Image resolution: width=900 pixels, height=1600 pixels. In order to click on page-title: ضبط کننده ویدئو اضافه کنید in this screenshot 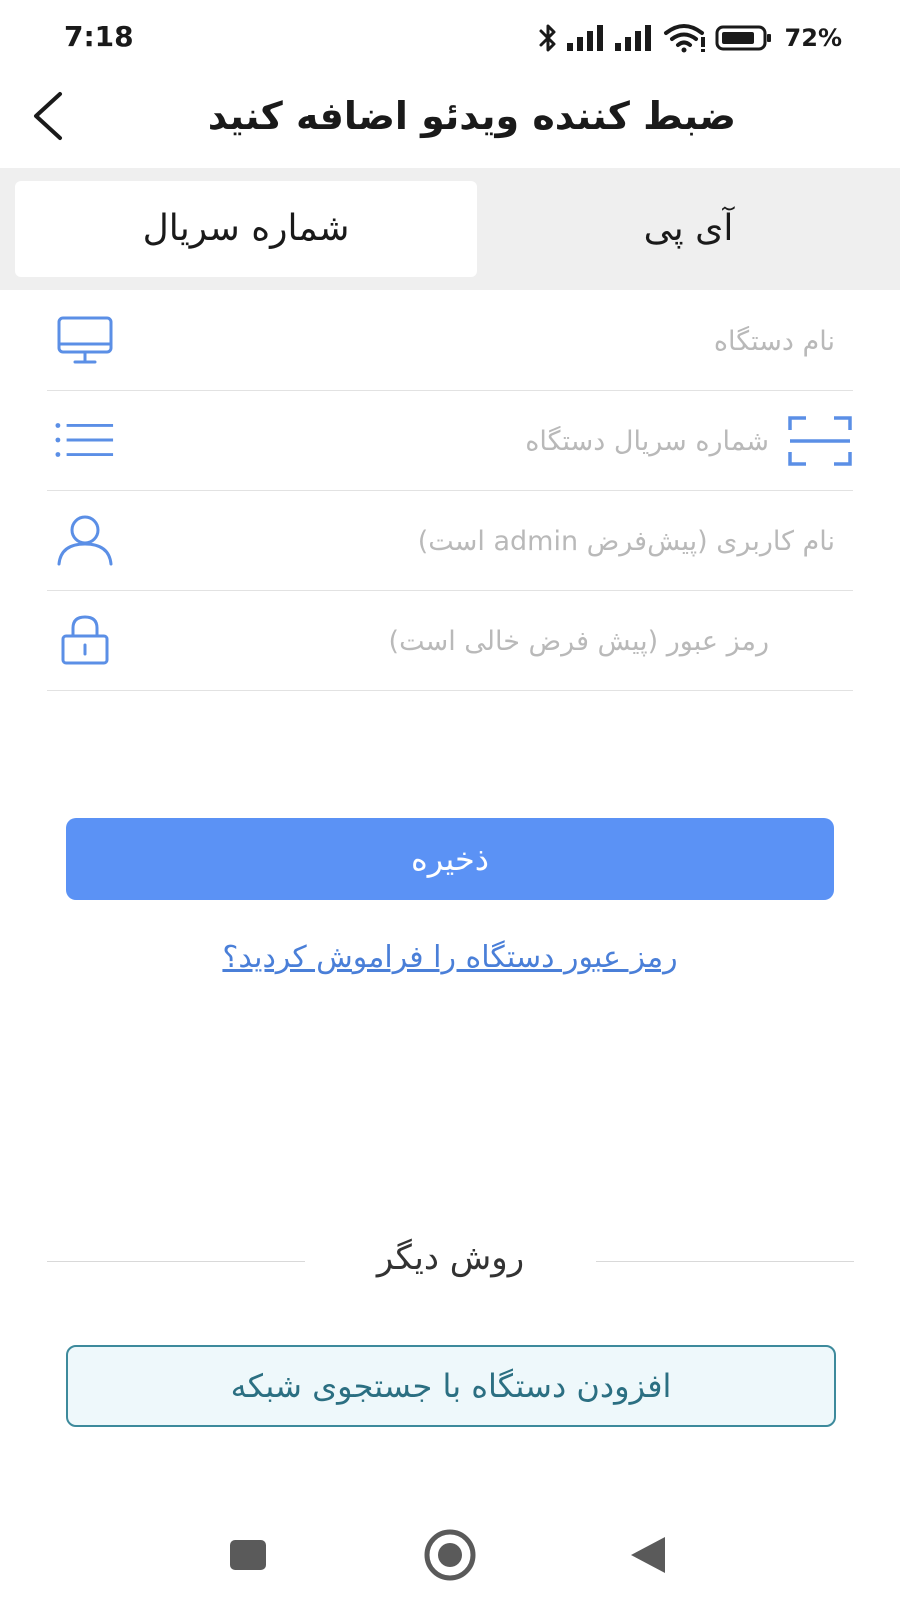, I will do `click(471, 116)`.